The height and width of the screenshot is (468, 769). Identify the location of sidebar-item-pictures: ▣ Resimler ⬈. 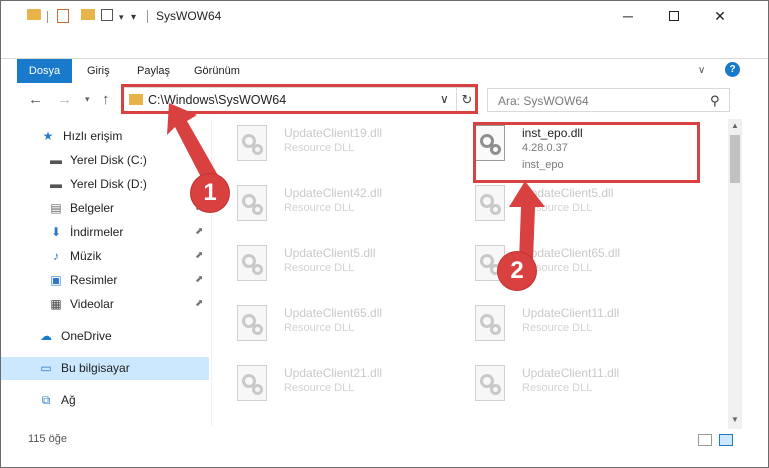
(105, 280).